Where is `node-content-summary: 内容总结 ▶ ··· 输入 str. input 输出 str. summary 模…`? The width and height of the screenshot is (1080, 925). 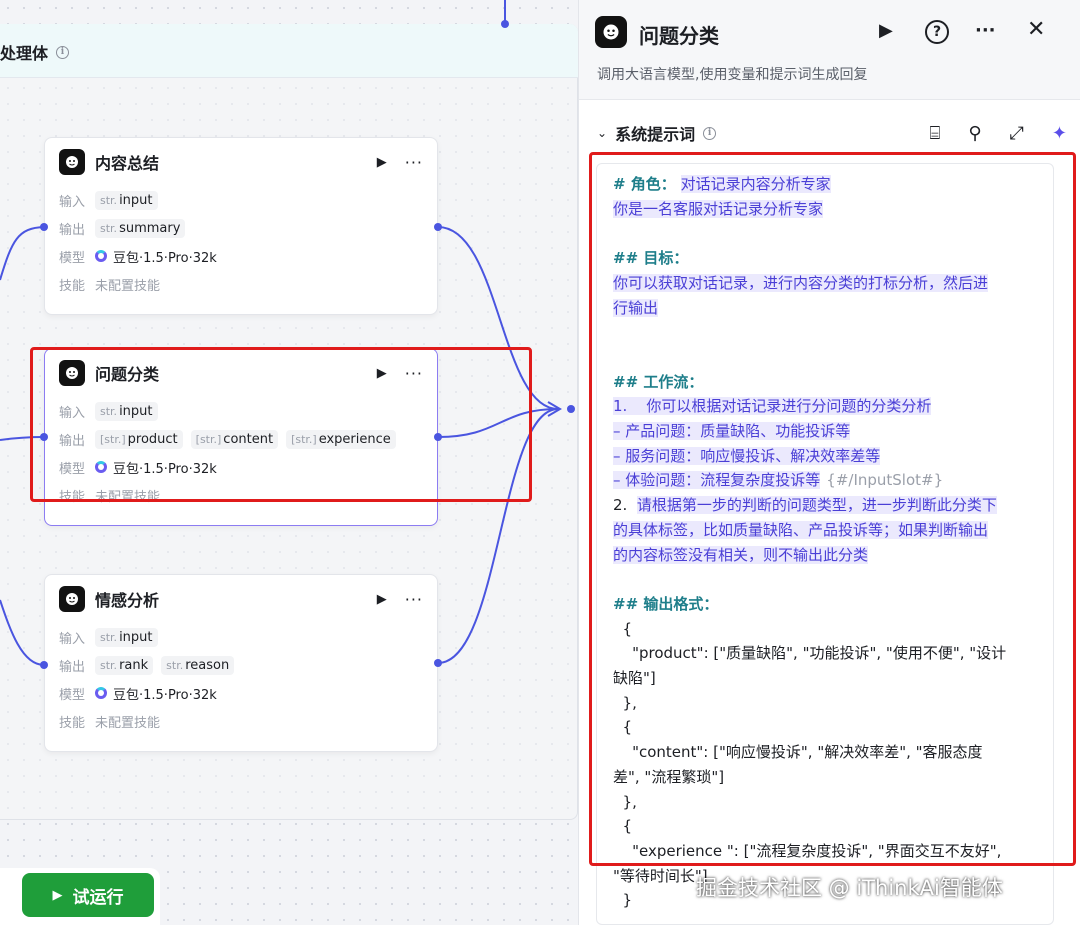 node-content-summary: 内容总结 ▶ ··· 输入 str. input 输出 str. summary 模… is located at coordinates (241, 226).